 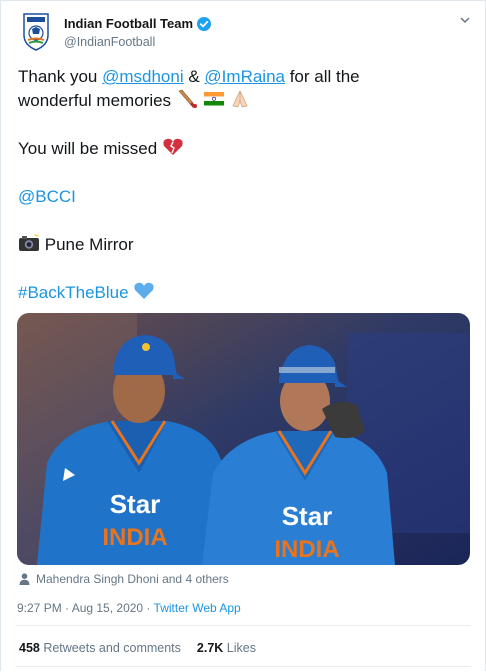 I want to click on mention-imraina: @ImRaina, so click(x=244, y=76).